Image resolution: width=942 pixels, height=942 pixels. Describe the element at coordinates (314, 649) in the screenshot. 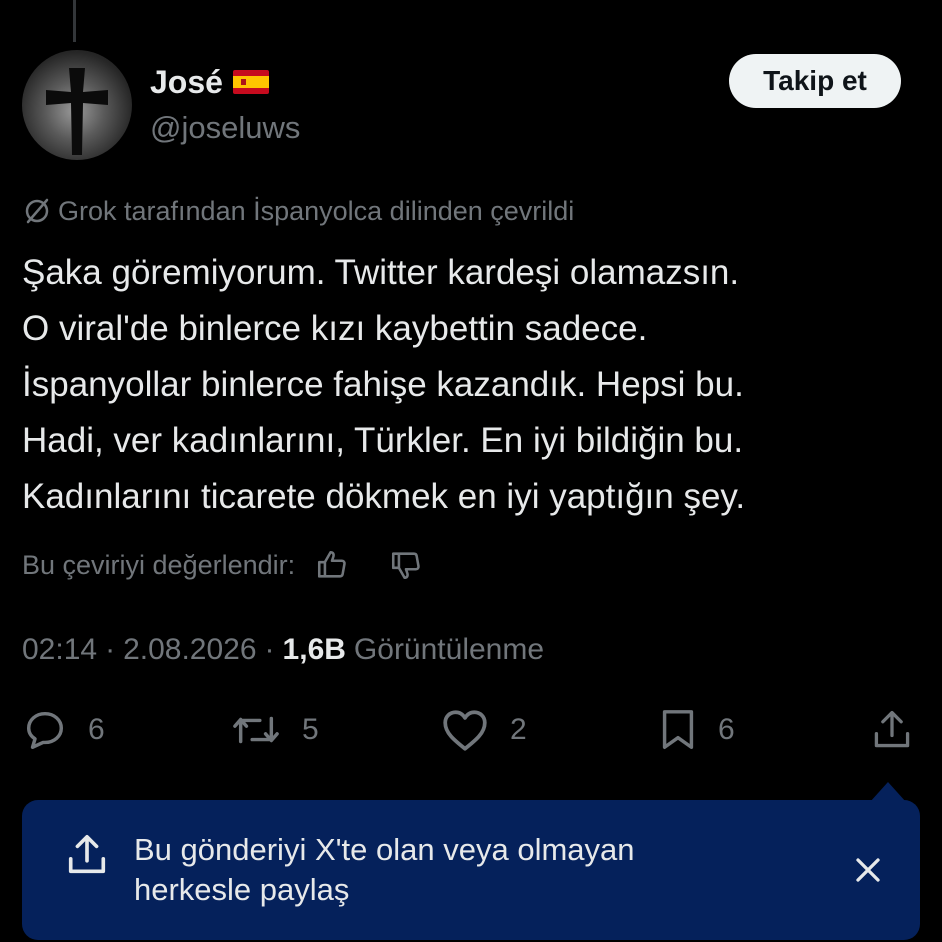

I see `views-count: 1,6B` at that location.